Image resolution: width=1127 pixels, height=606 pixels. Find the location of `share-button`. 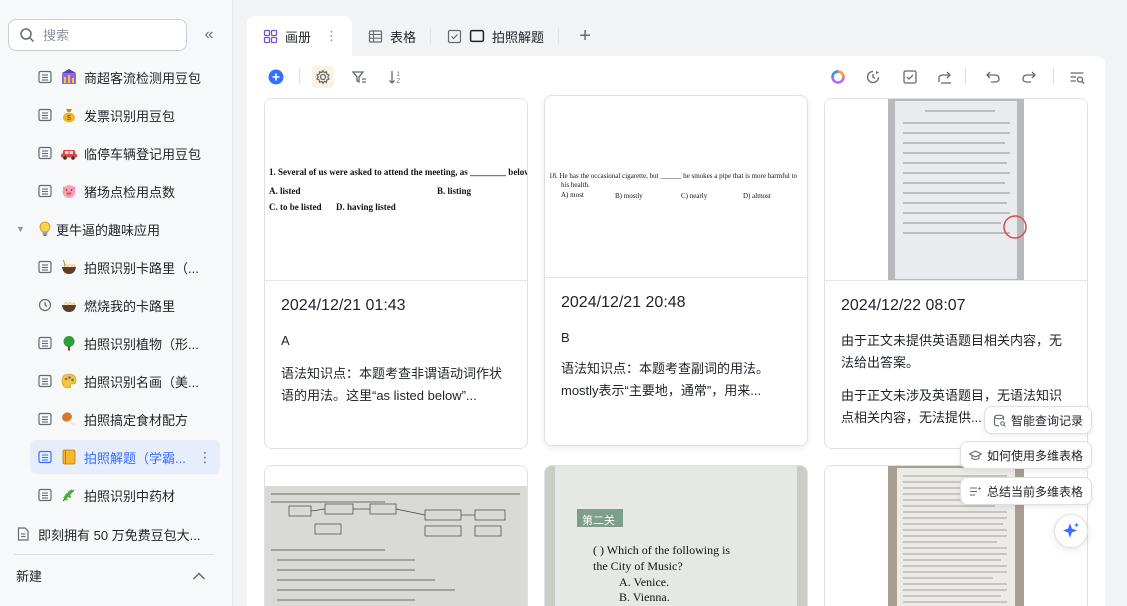

share-button is located at coordinates (945, 77).